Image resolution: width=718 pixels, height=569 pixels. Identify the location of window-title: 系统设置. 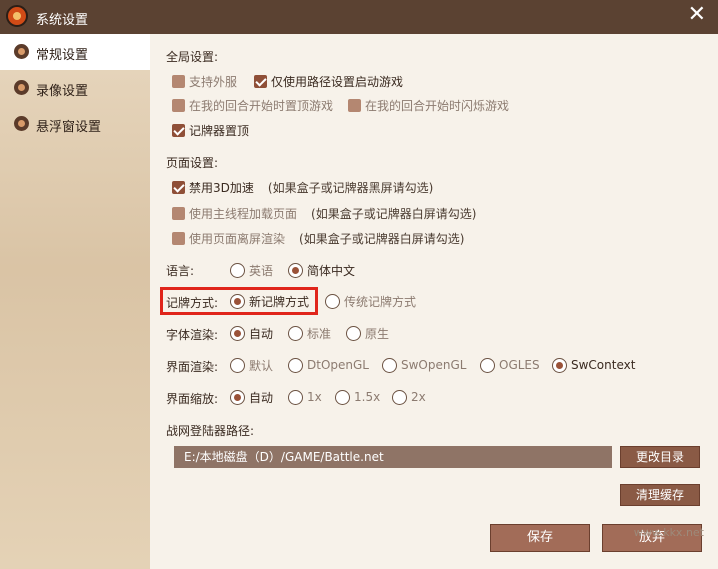
(62, 20).